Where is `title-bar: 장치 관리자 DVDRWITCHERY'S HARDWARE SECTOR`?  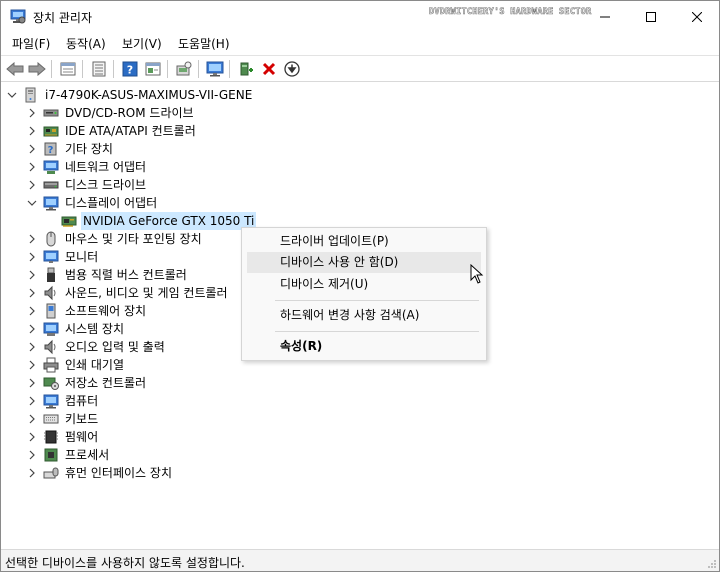
title-bar: 장치 관리자 DVDRWITCHERY'S HARDWARE SECTOR is located at coordinates (360, 16).